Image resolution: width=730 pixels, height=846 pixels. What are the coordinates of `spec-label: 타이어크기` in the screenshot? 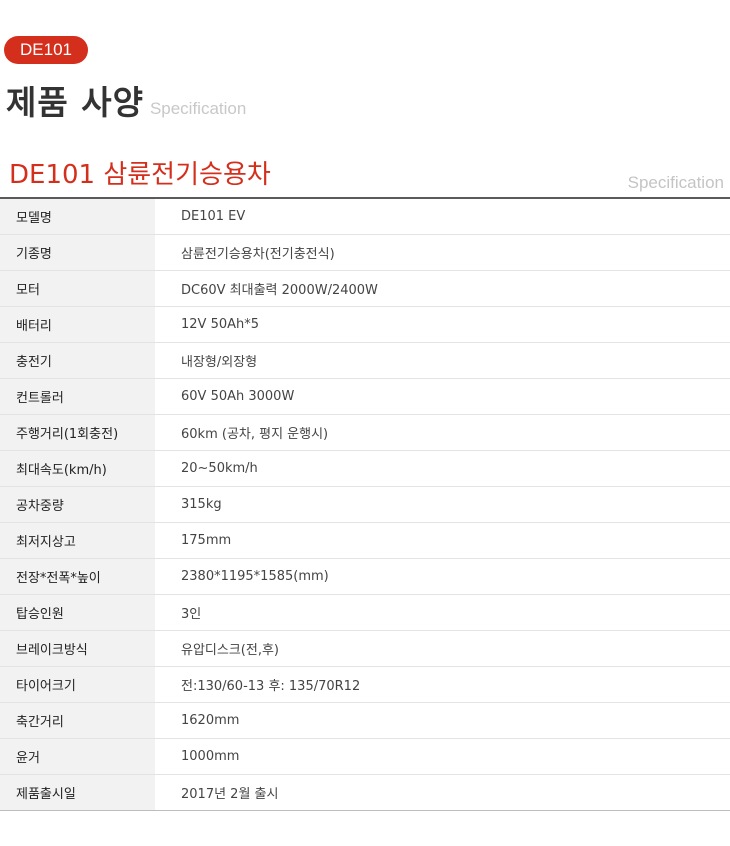 It's located at (77, 684).